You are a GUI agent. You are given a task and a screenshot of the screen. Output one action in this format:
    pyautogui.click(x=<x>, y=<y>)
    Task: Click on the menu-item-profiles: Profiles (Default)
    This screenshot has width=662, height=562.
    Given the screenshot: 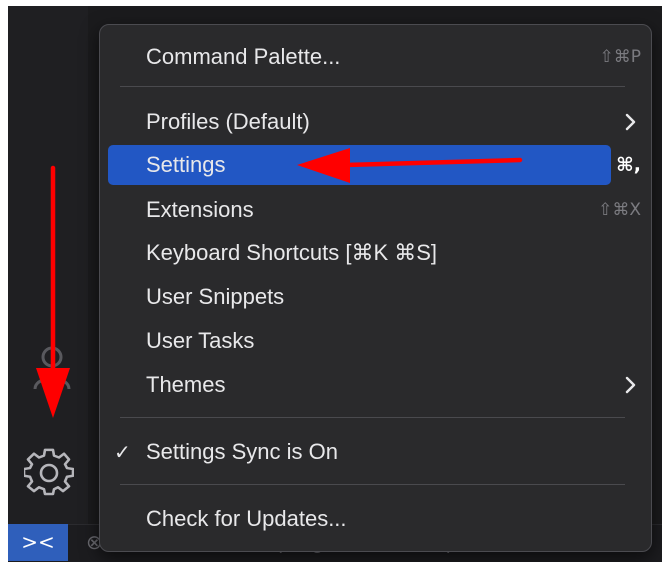 What is the action you would take?
    pyautogui.click(x=372, y=122)
    